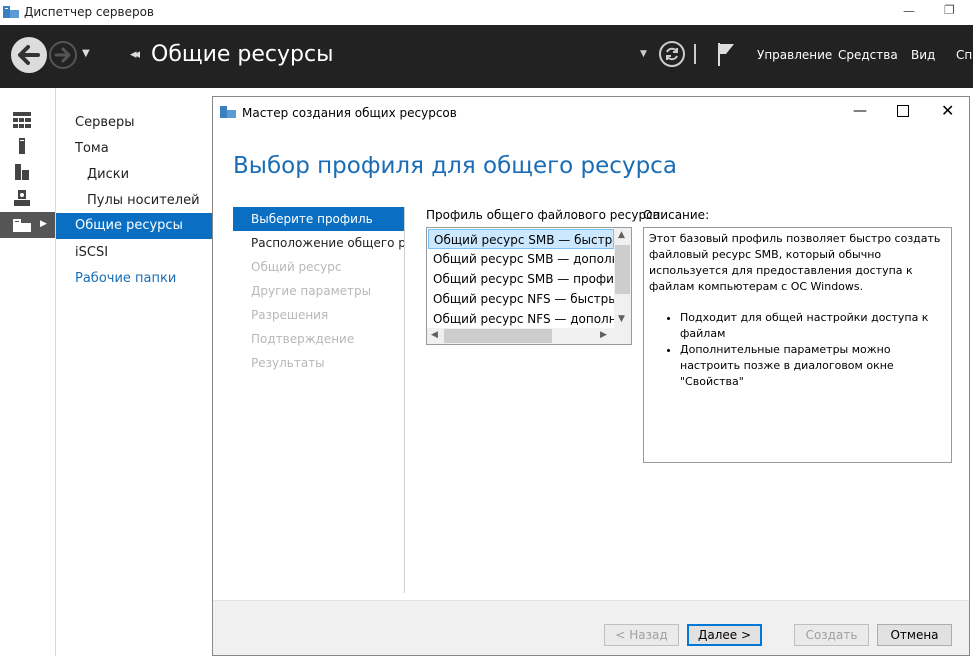  I want to click on scroll-down-icon: ▼, so click(621, 319).